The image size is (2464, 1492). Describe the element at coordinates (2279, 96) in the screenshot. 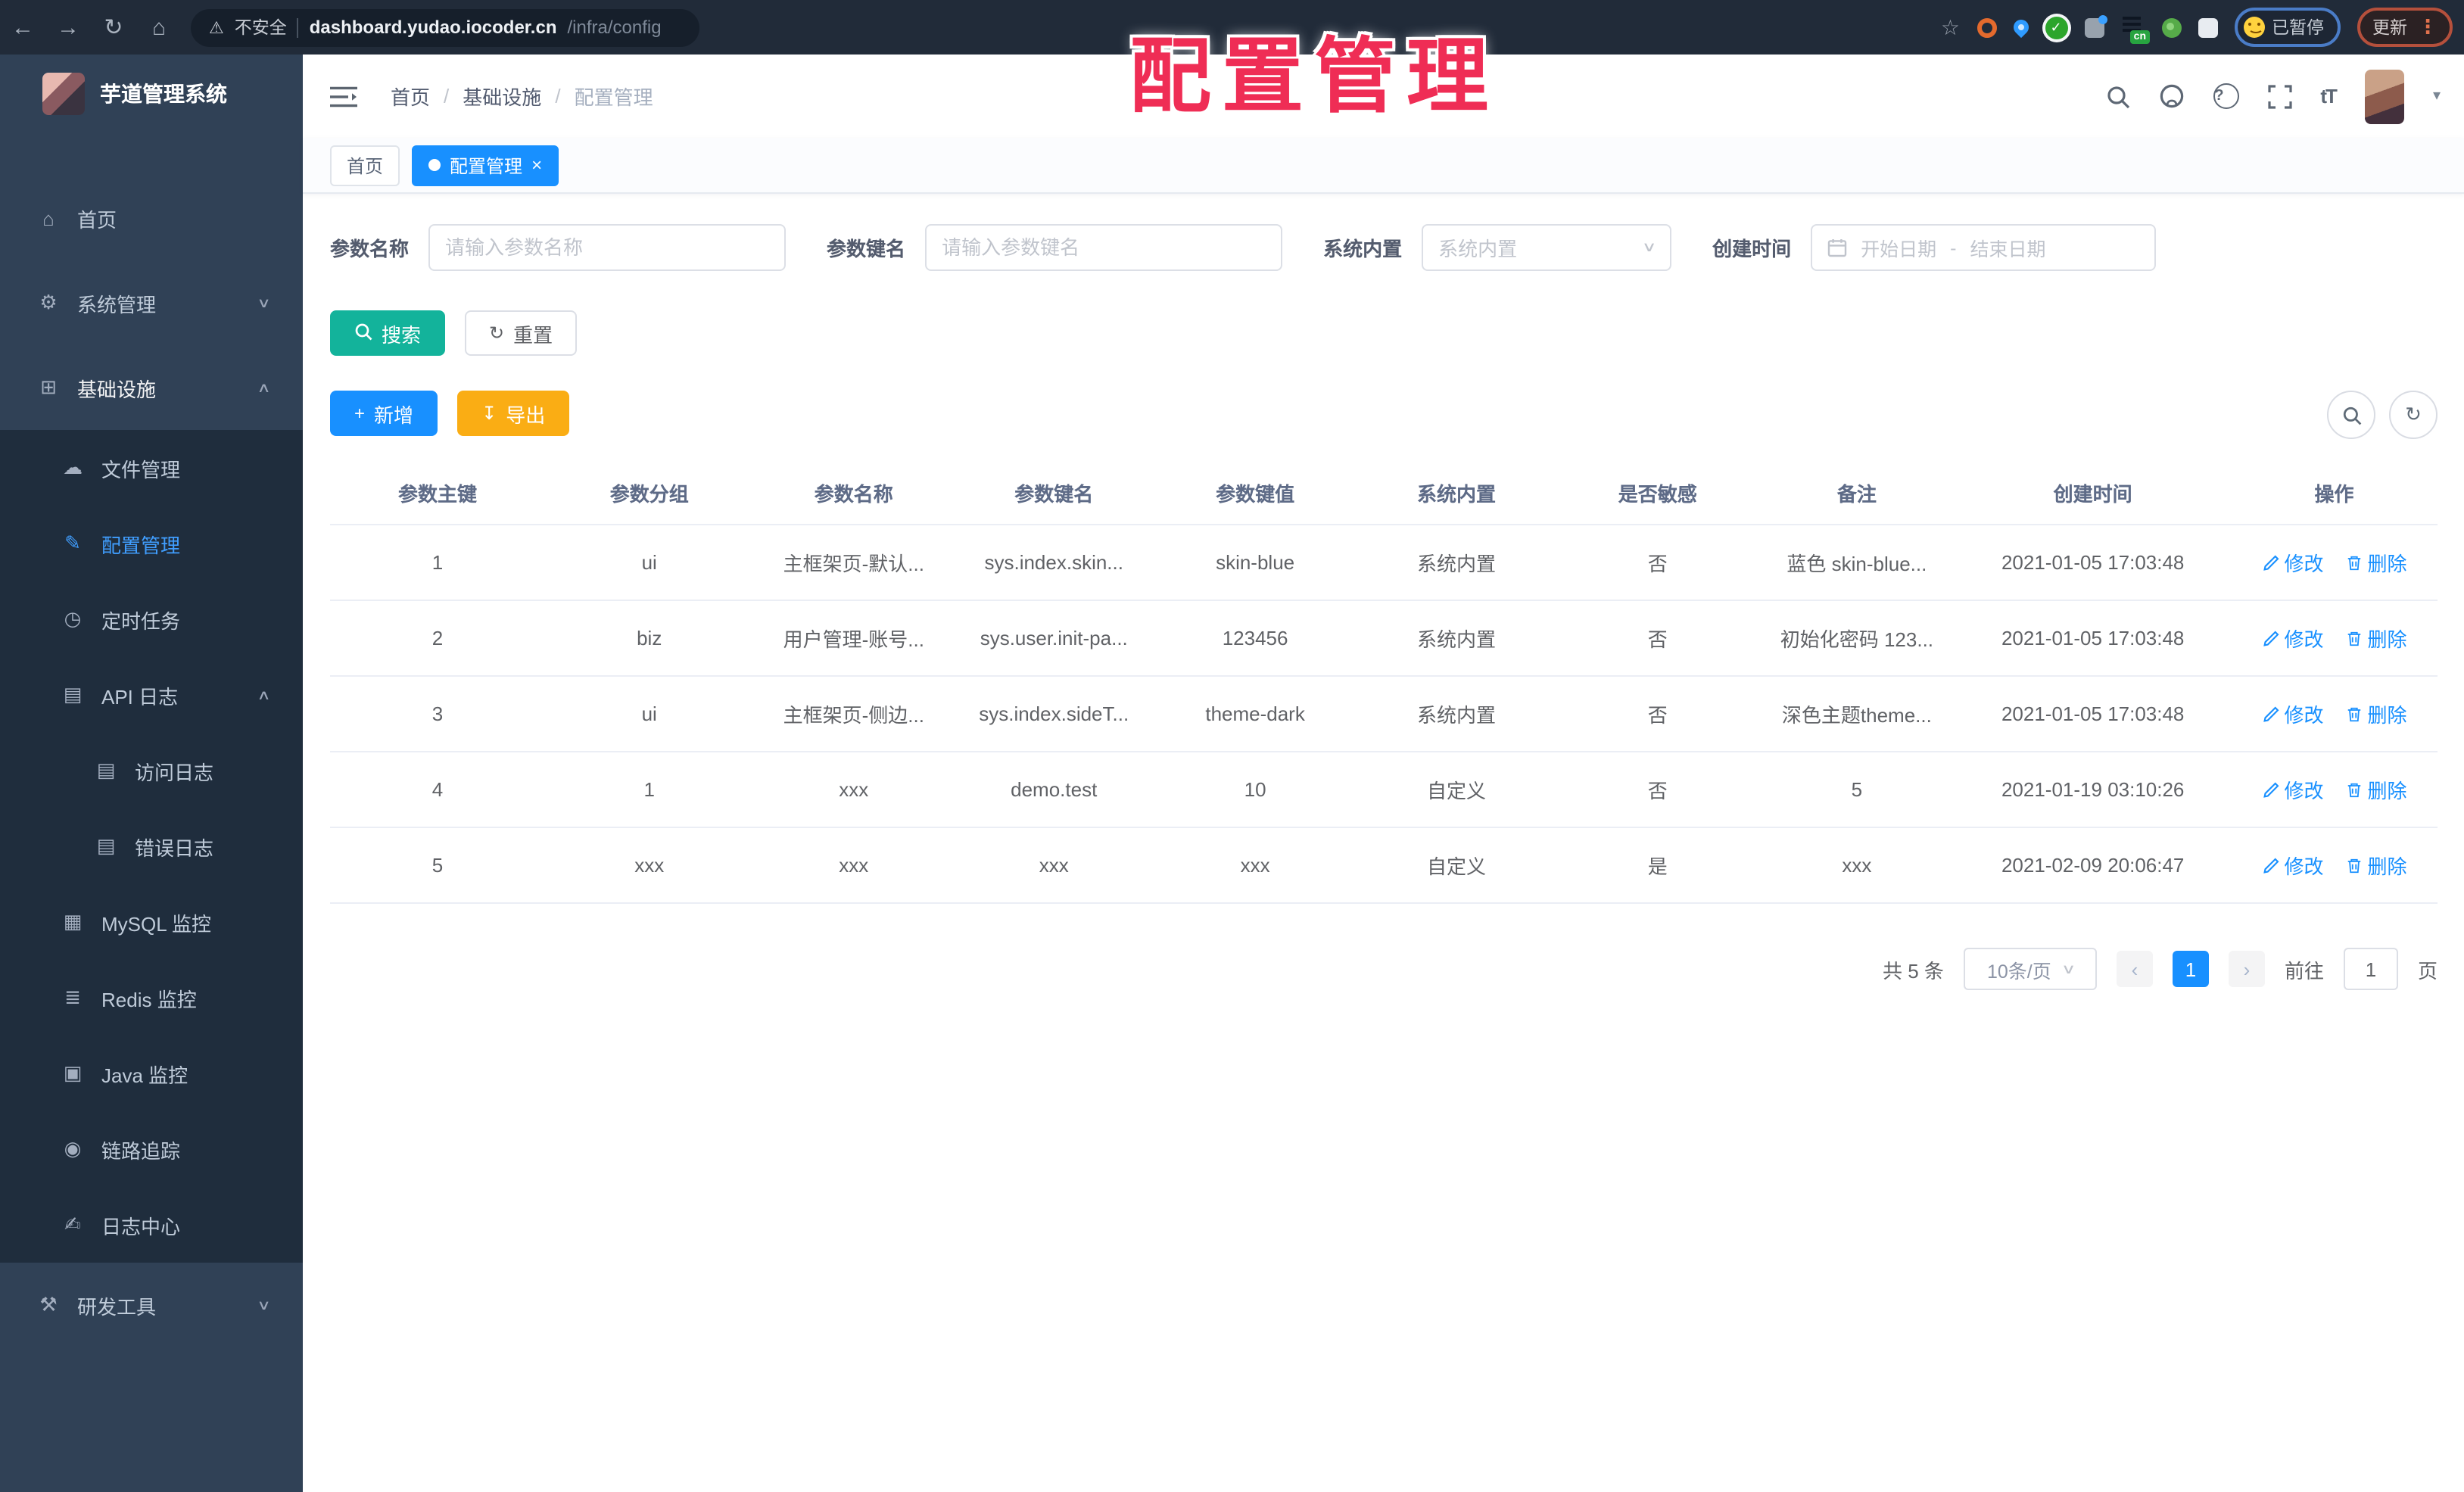

I see `fullscreen-icon` at that location.